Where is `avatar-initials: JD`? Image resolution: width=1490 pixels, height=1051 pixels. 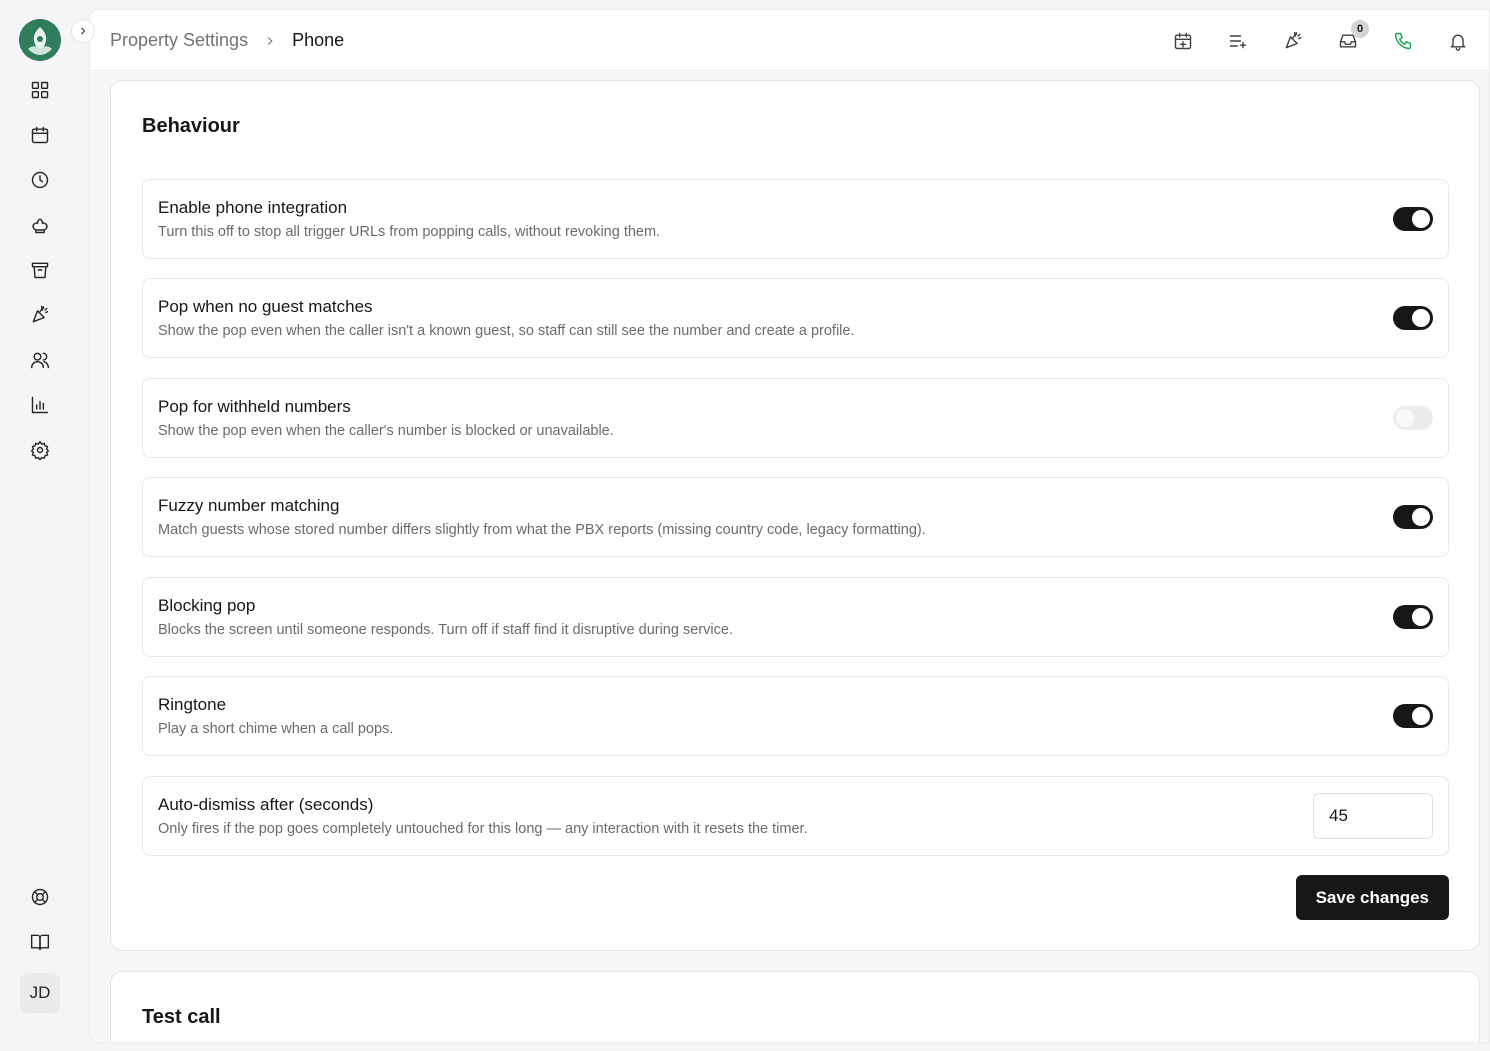
avatar-initials: JD is located at coordinates (40, 992).